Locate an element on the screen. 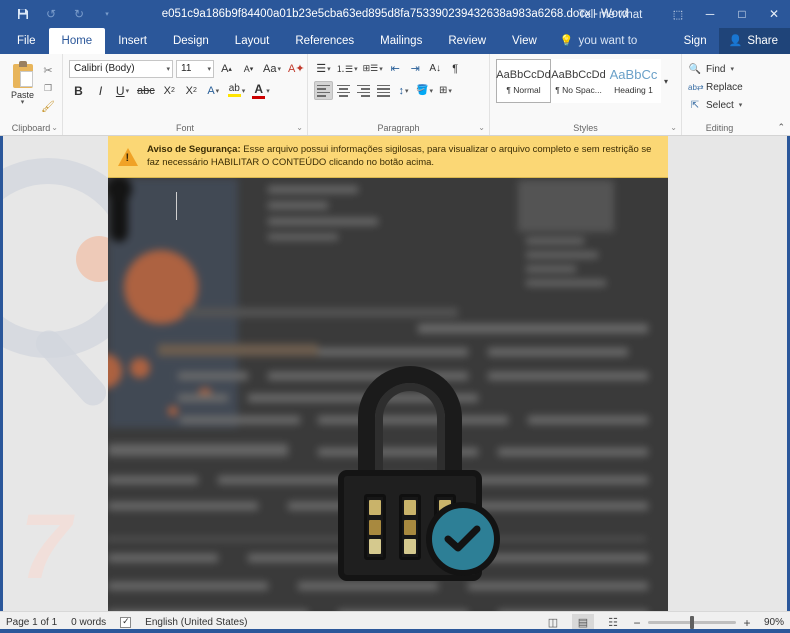 The height and width of the screenshot is (633, 790). change-case-icon: Aa ▾ is located at coordinates (272, 68).